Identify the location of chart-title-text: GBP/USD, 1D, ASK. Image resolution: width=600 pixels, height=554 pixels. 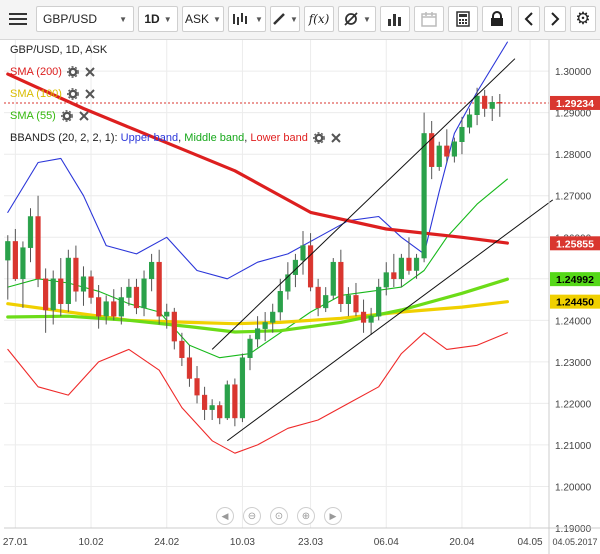
(59, 50).